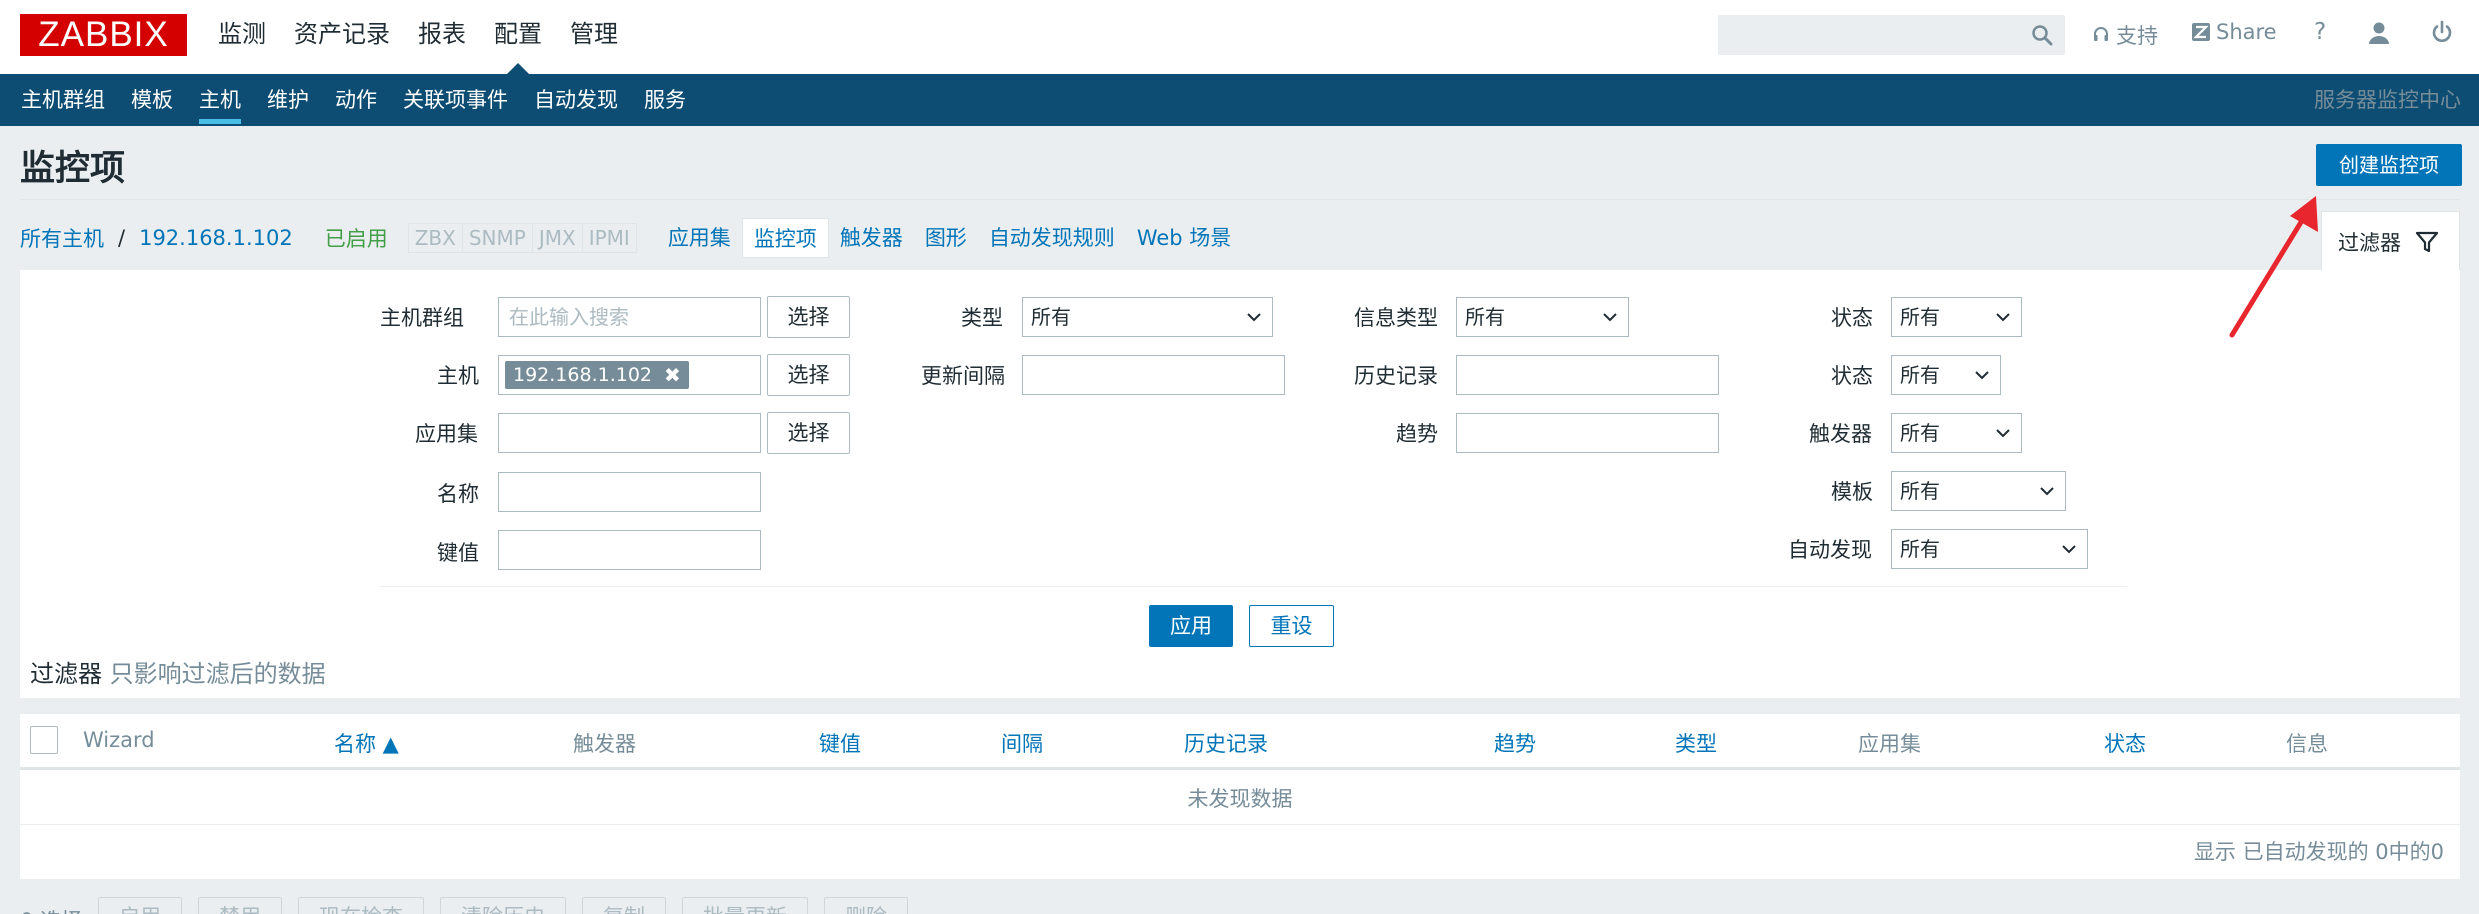 This screenshot has height=914, width=2479. What do you see at coordinates (1022, 743) in the screenshot?
I see `column-interval-sort: 间隔` at bounding box center [1022, 743].